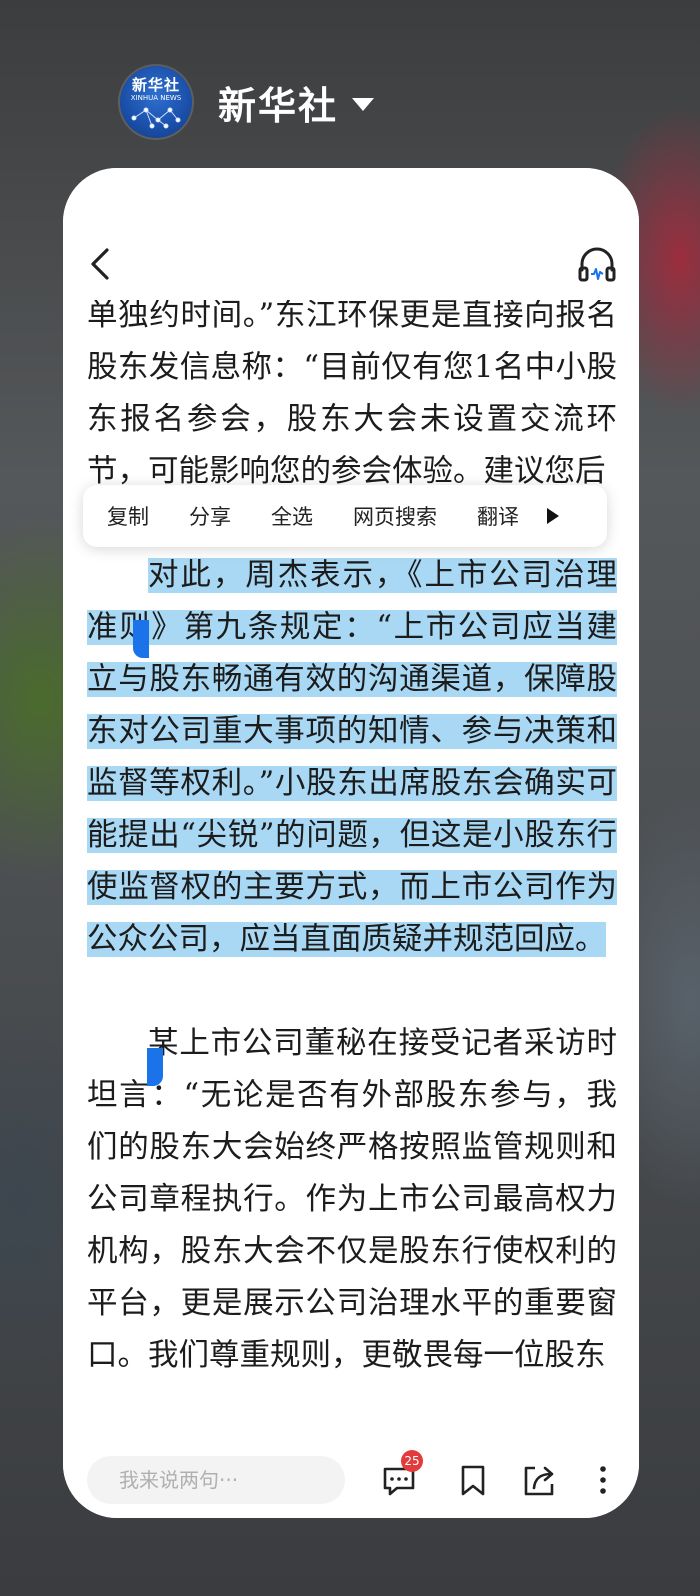 The width and height of the screenshot is (700, 1596). What do you see at coordinates (363, 104) in the screenshot?
I see `app-switch-dropdown-icon` at bounding box center [363, 104].